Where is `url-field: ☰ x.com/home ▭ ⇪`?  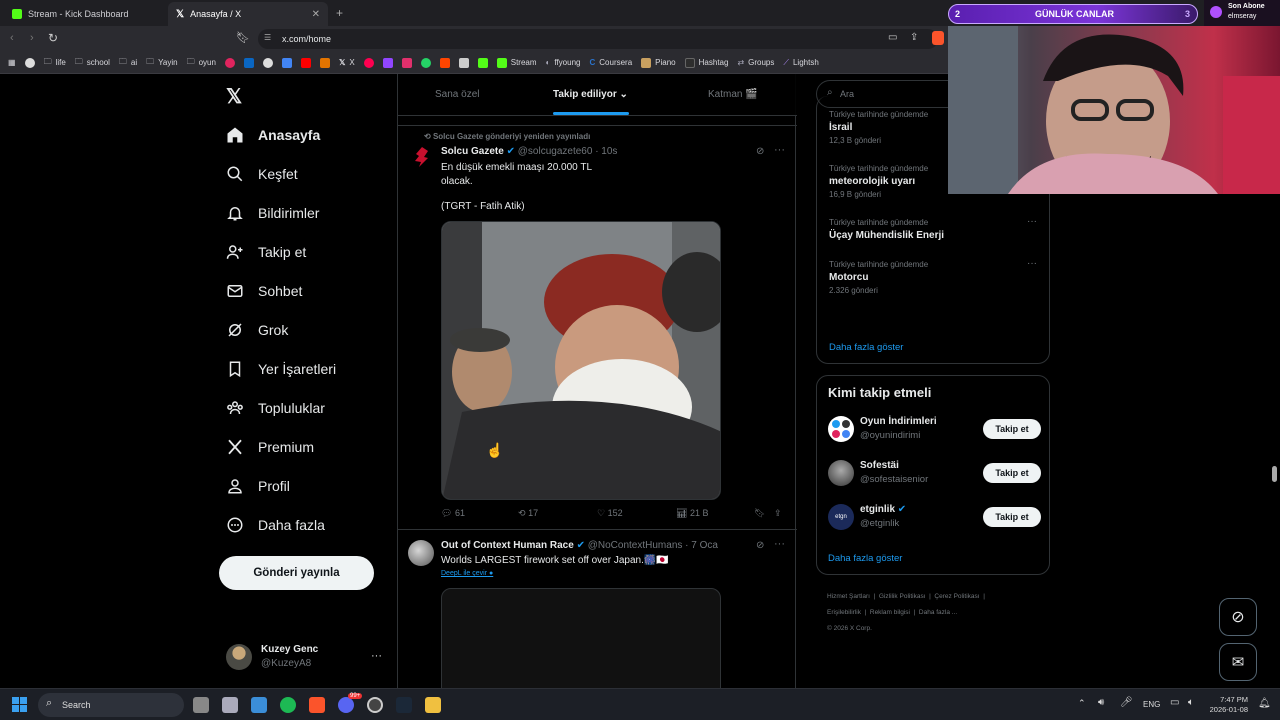 url-field: ☰ x.com/home ▭ ⇪ is located at coordinates (601, 39).